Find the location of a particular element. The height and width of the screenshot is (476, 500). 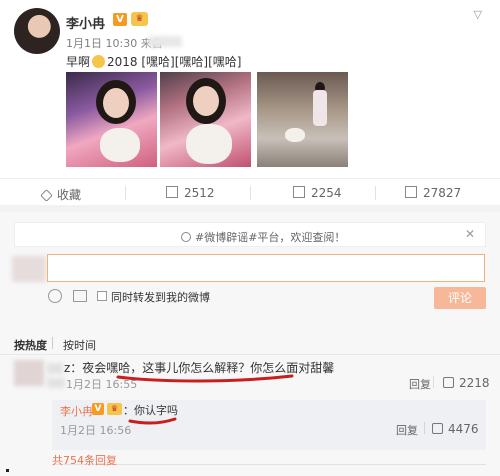

comment-like-count: 2218 is located at coordinates (474, 383).